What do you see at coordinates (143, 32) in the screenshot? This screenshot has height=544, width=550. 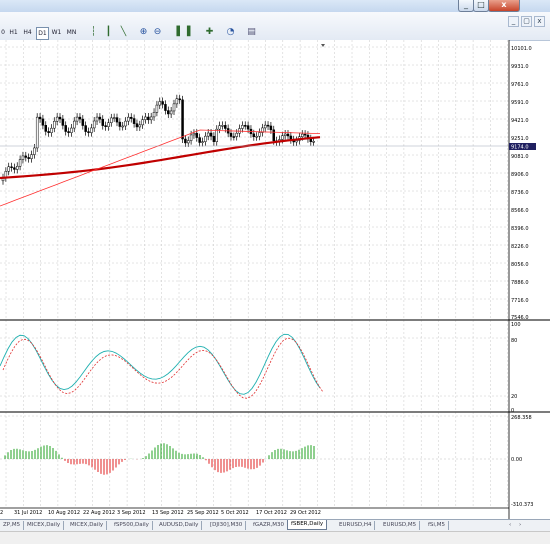 I see `zoom-in-icon: ⊕` at bounding box center [143, 32].